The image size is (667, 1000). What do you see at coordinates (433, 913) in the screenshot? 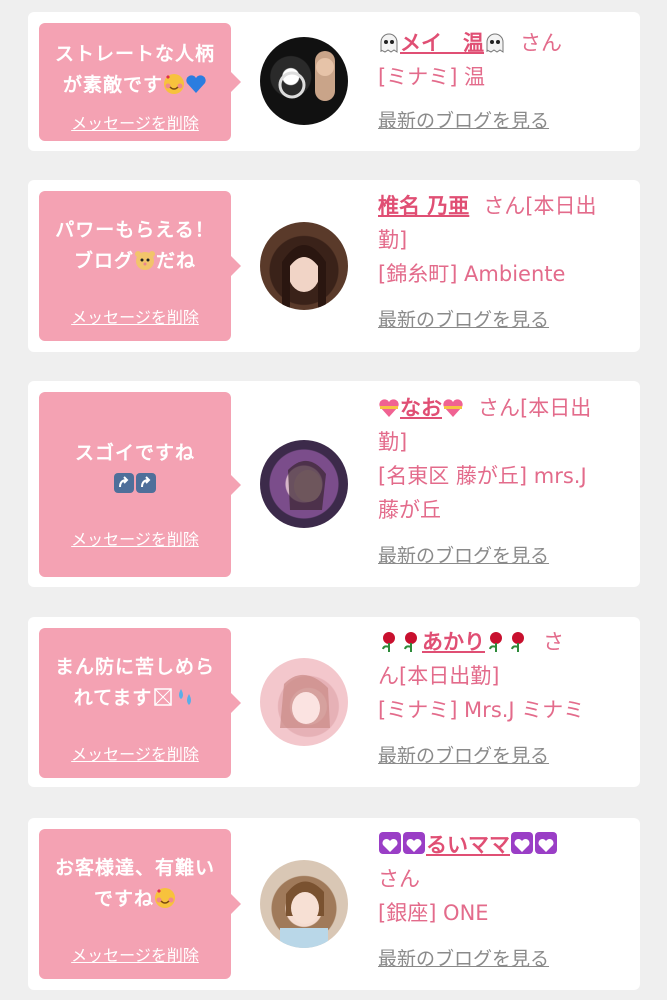
I see `shop-label: [銀座] ONE` at bounding box center [433, 913].